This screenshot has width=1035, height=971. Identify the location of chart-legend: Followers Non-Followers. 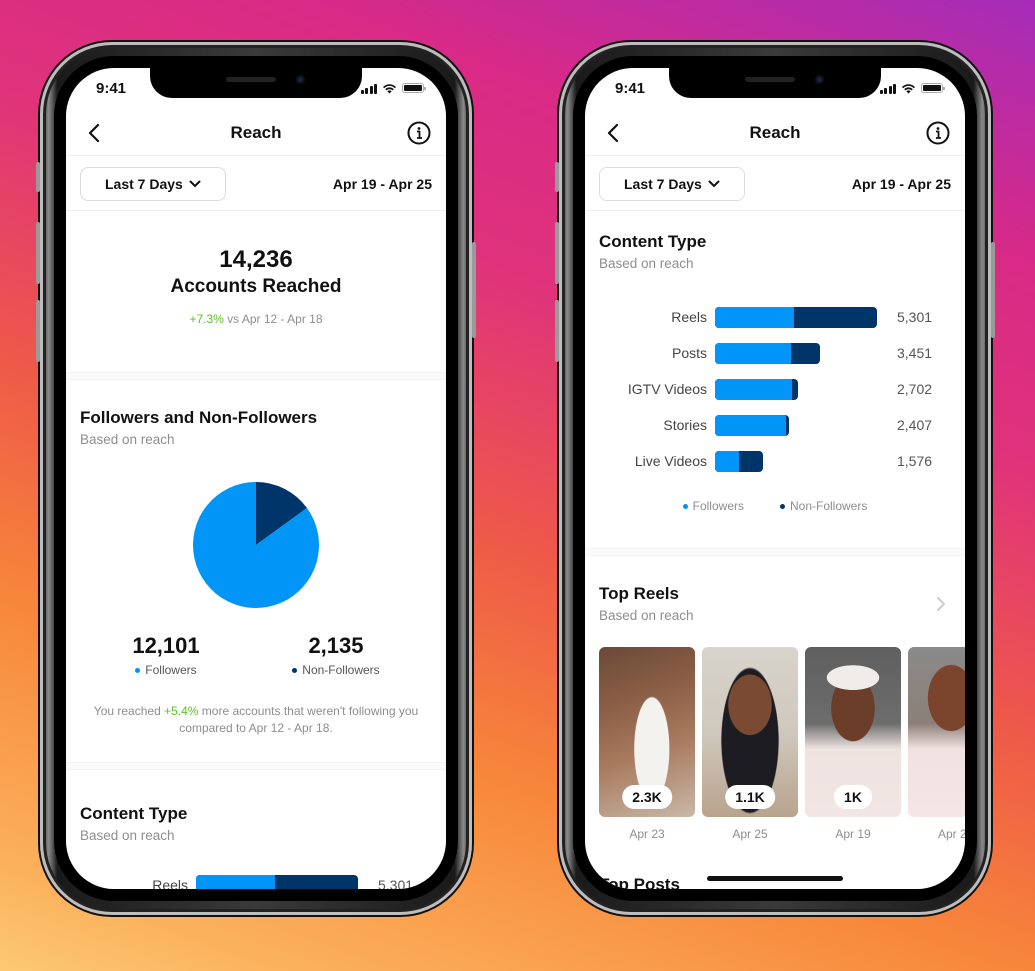
(775, 506).